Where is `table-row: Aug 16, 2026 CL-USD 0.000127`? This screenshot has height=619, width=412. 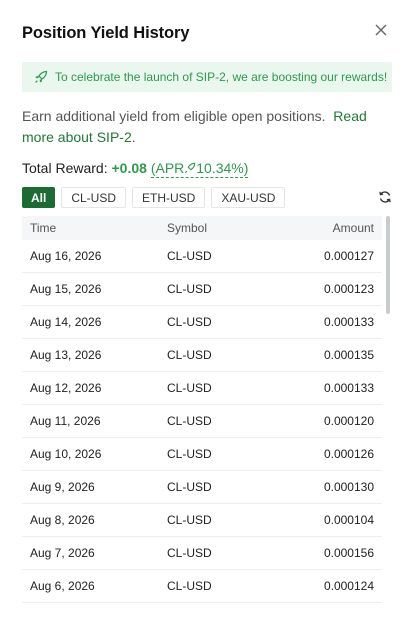
table-row: Aug 16, 2026 CL-USD 0.000127 is located at coordinates (202, 256).